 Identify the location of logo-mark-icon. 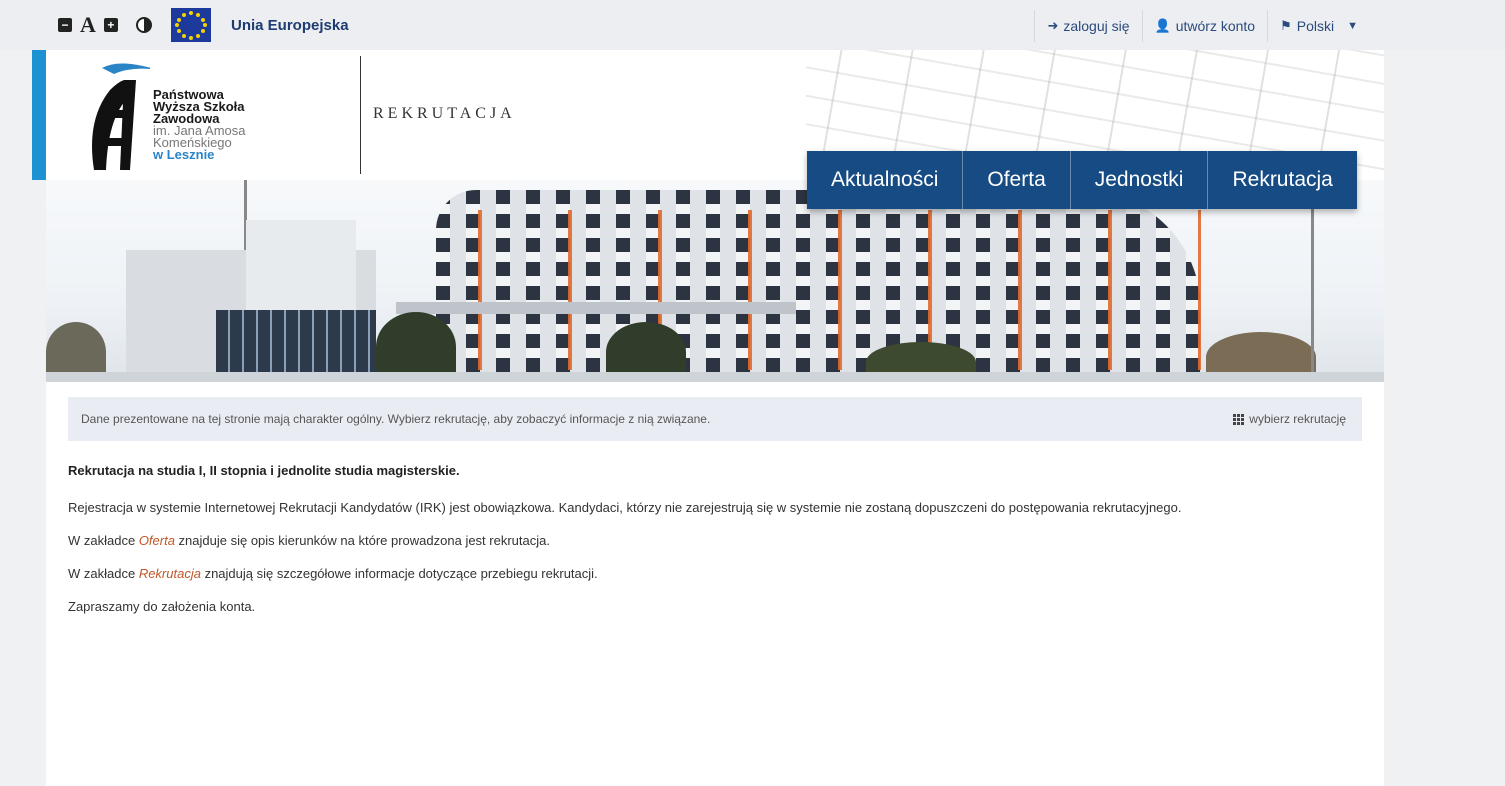
(121, 116).